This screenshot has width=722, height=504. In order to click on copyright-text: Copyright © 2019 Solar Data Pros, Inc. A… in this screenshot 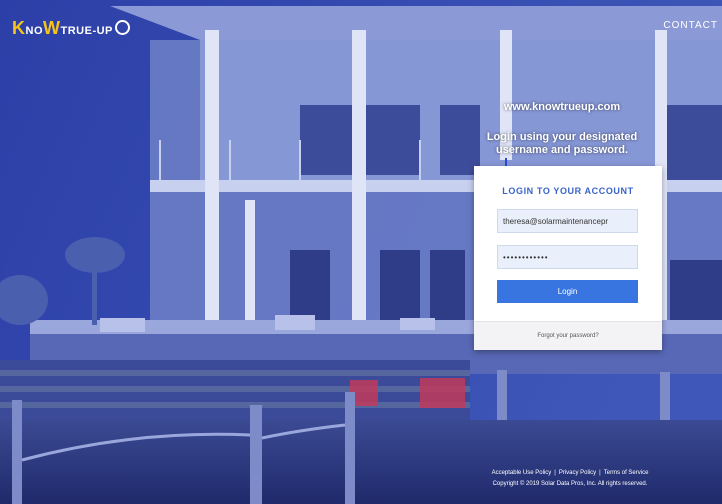, I will do `click(570, 484)`.